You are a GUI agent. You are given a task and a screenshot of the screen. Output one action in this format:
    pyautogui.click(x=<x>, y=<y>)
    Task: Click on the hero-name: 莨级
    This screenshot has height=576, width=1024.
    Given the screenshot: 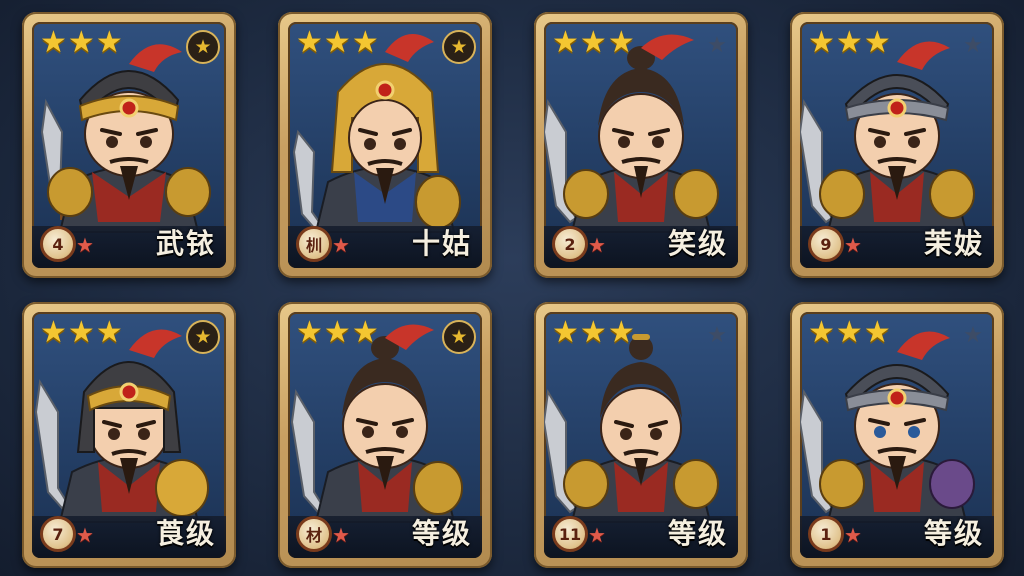 What is the action you would take?
    pyautogui.click(x=185, y=533)
    